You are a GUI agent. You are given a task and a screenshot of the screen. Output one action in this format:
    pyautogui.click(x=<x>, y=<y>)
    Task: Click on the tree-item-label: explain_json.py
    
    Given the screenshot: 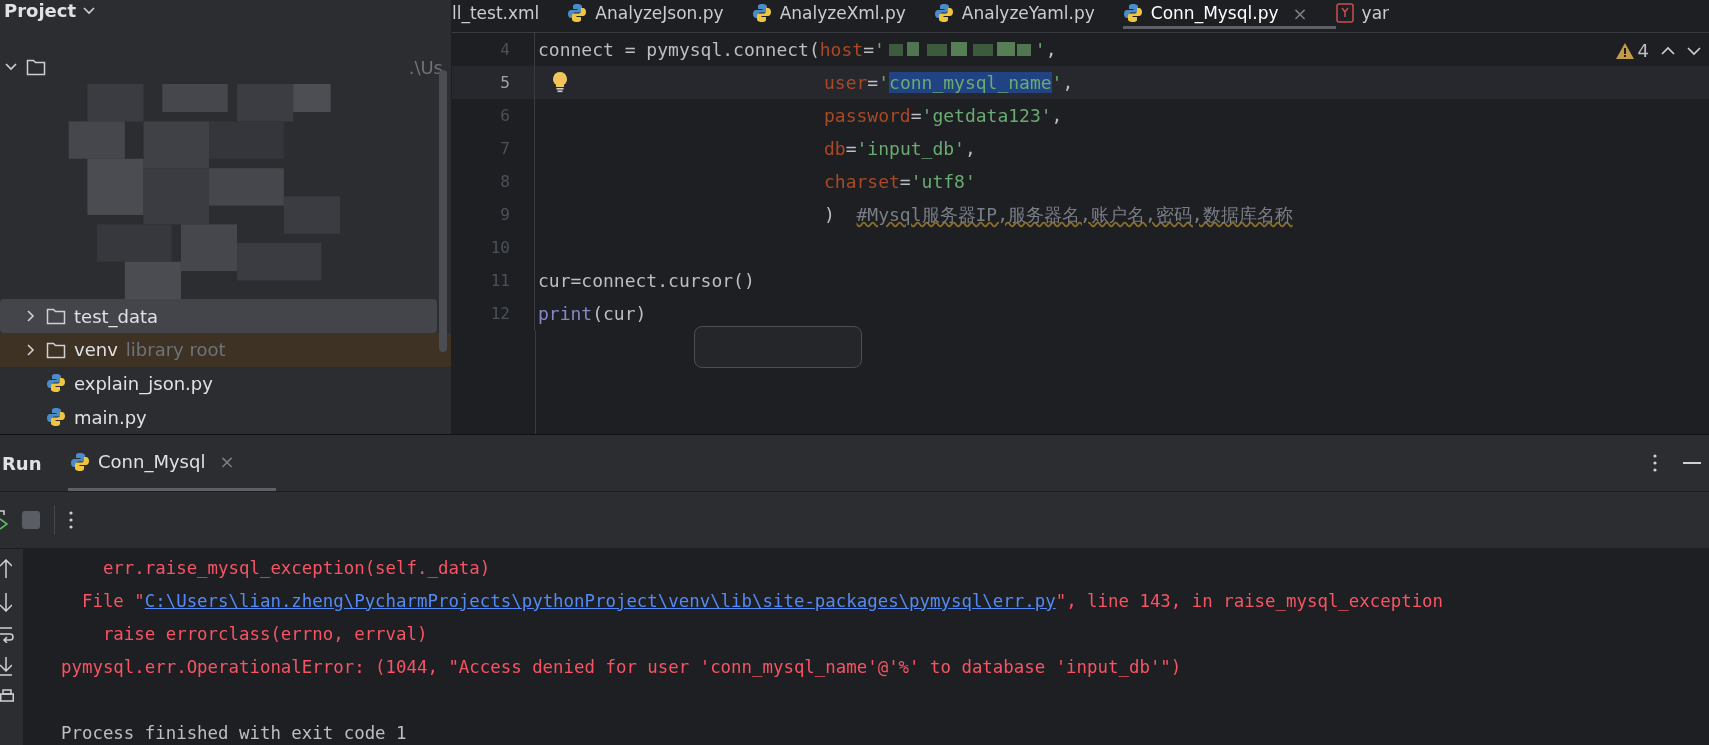 What is the action you would take?
    pyautogui.click(x=143, y=383)
    